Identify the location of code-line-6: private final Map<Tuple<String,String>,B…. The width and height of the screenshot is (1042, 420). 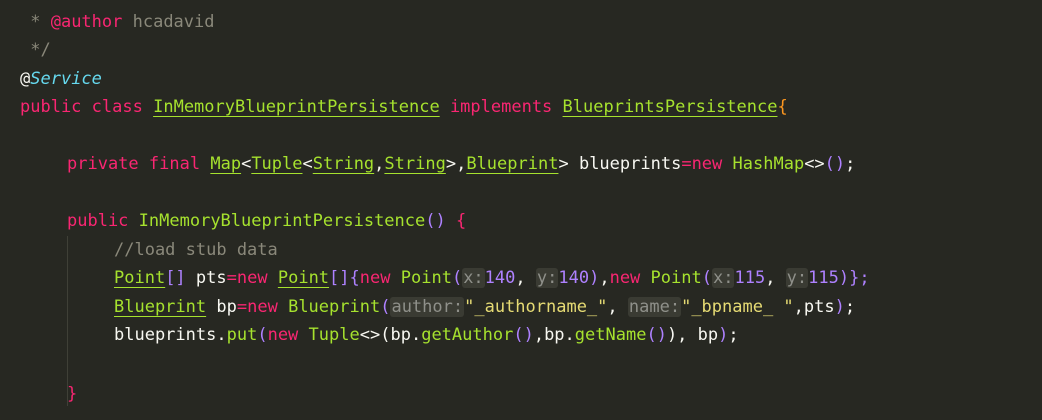
(461, 164).